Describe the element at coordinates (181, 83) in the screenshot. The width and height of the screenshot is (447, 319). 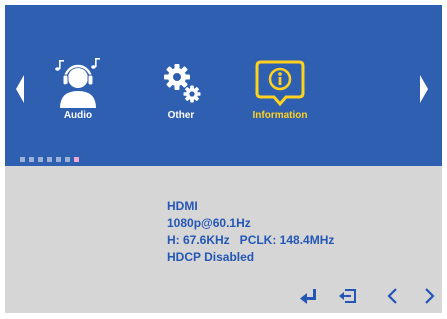
I see `gears-icon` at that location.